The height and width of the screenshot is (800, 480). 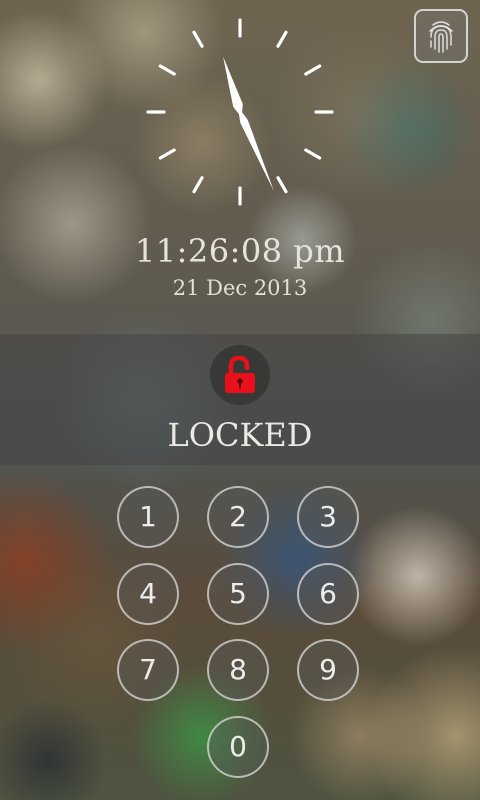 I want to click on padlock-icon, so click(x=240, y=374).